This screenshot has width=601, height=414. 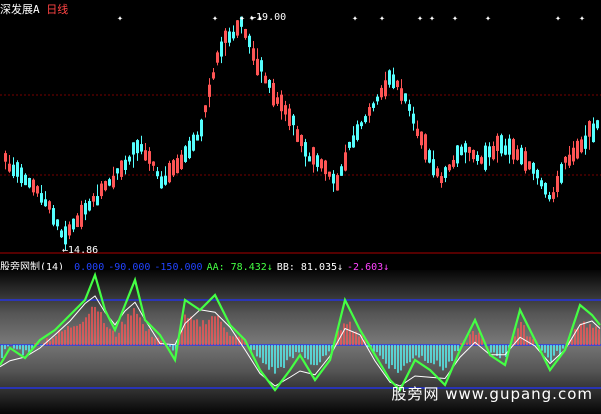 I want to click on watermark: 股旁网 www.gupang.com, so click(x=492, y=394).